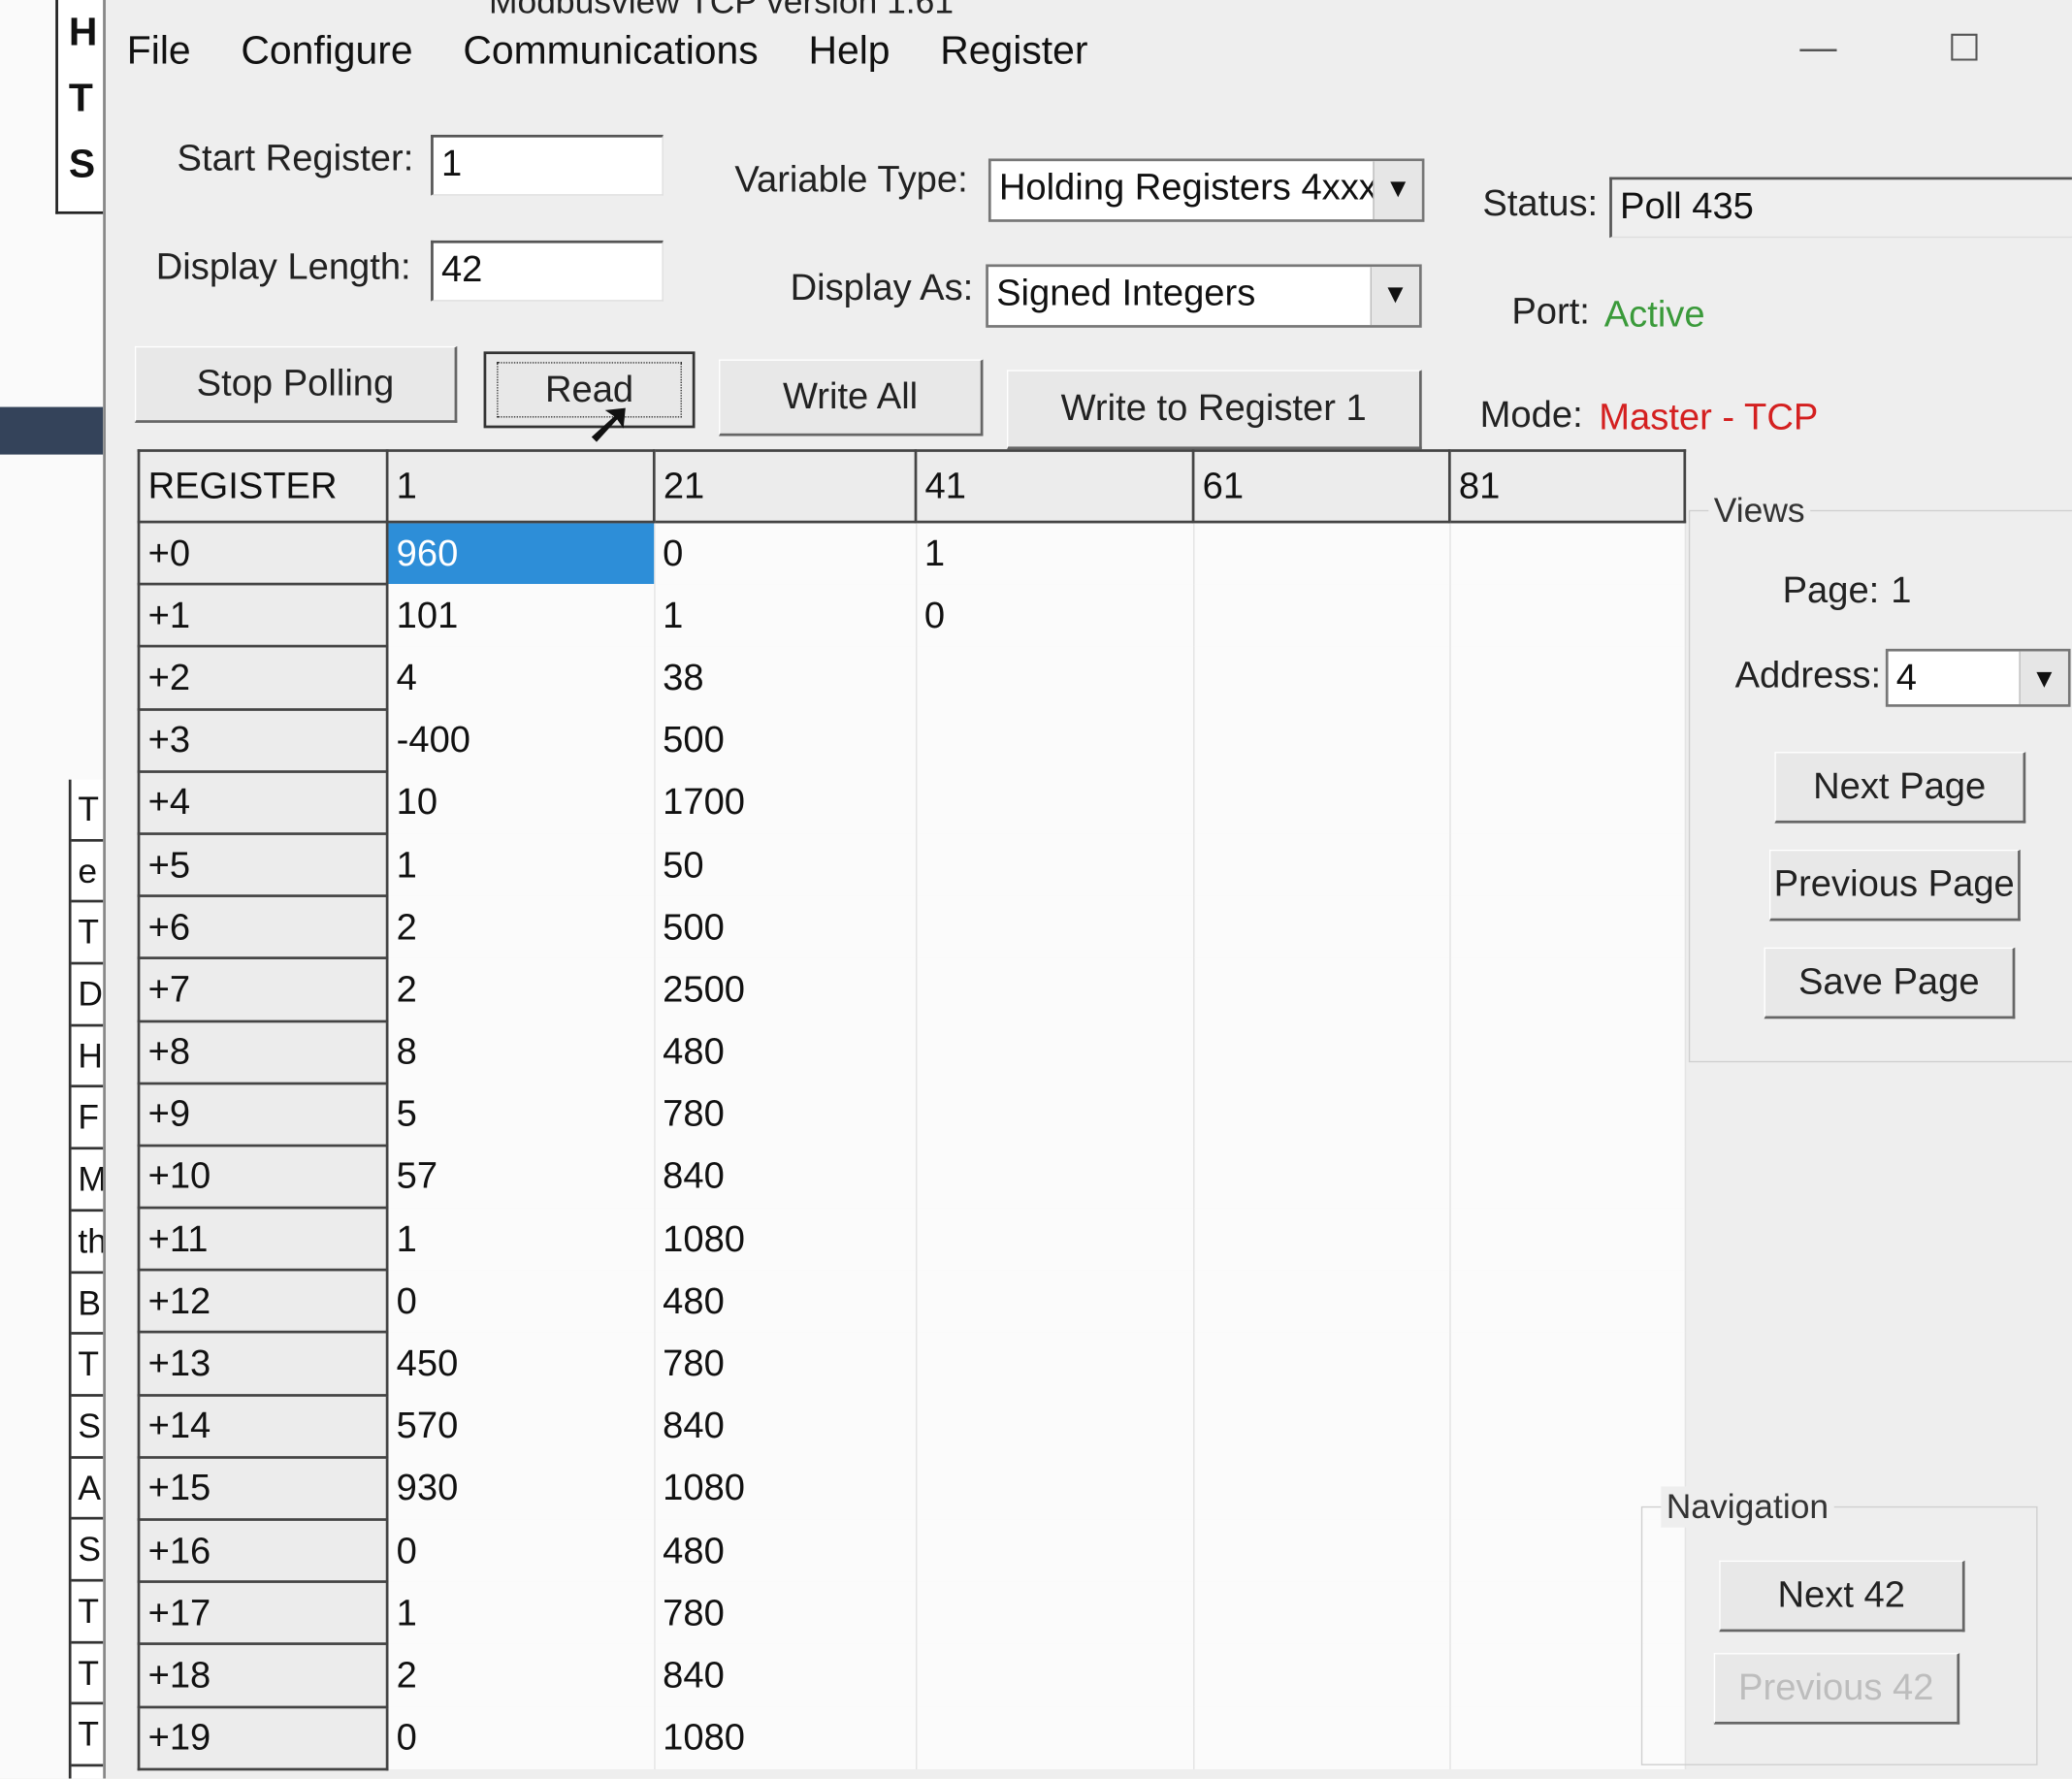 Image resolution: width=2072 pixels, height=1779 pixels. Describe the element at coordinates (521, 1488) in the screenshot. I see `register-cell: 930` at that location.